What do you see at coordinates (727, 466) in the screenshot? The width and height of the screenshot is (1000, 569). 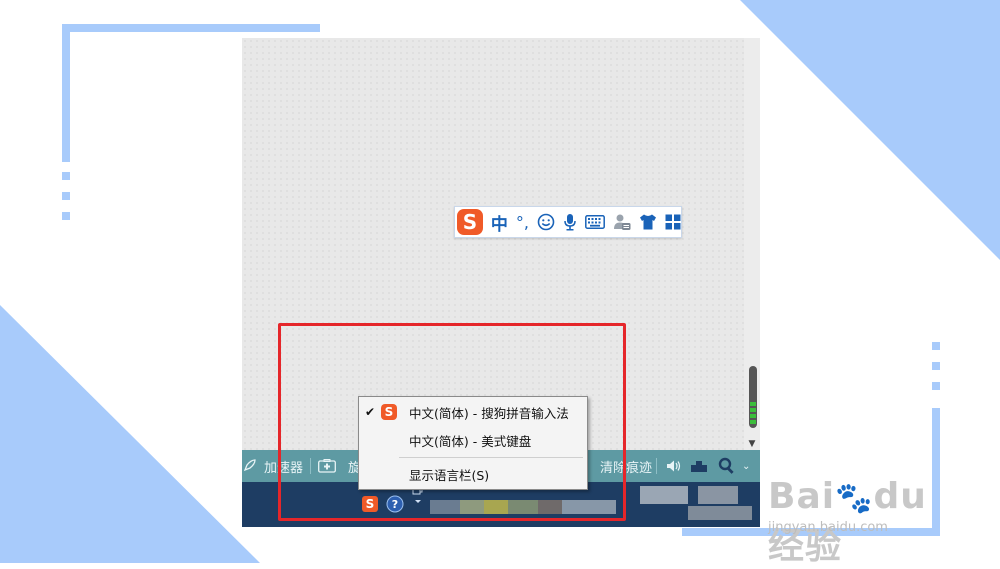 I see `search-icon` at bounding box center [727, 466].